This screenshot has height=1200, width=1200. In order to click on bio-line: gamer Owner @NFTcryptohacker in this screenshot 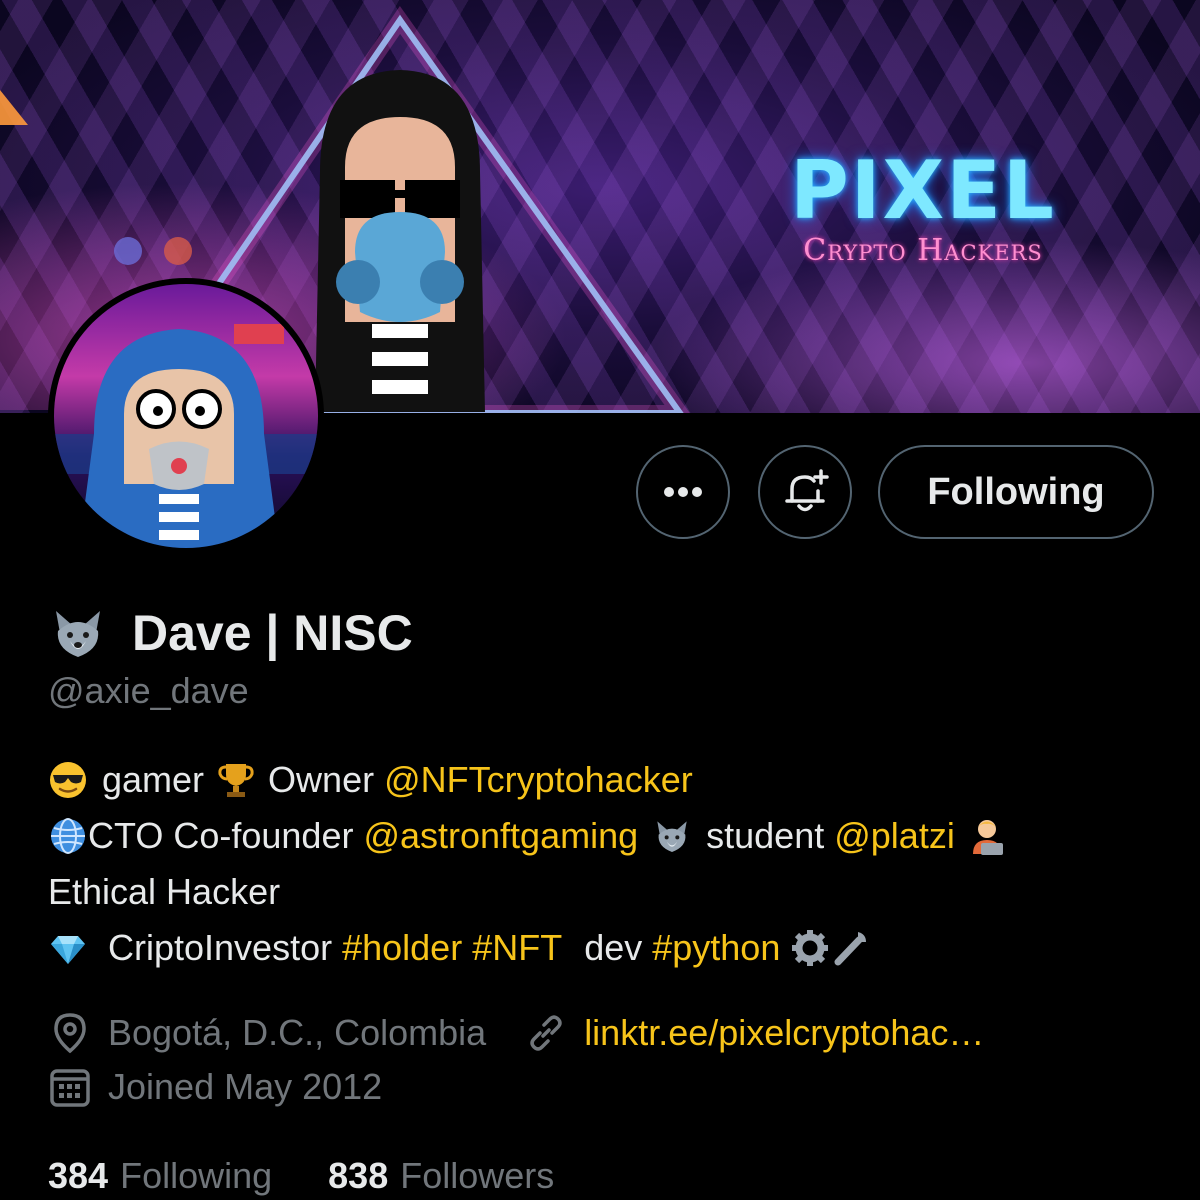, I will do `click(608, 780)`.